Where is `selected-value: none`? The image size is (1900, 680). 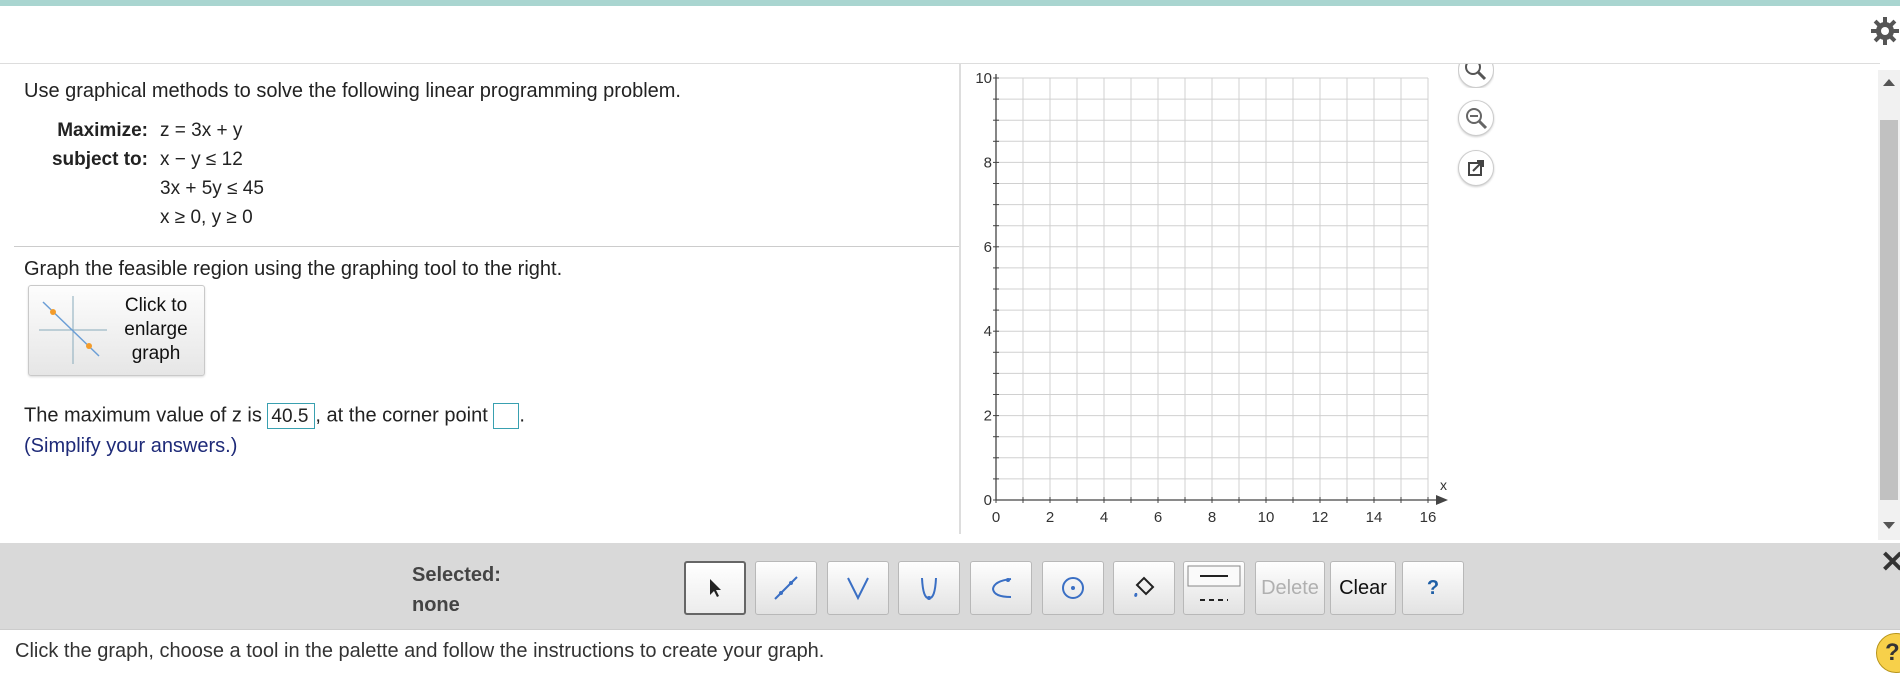 selected-value: none is located at coordinates (436, 605).